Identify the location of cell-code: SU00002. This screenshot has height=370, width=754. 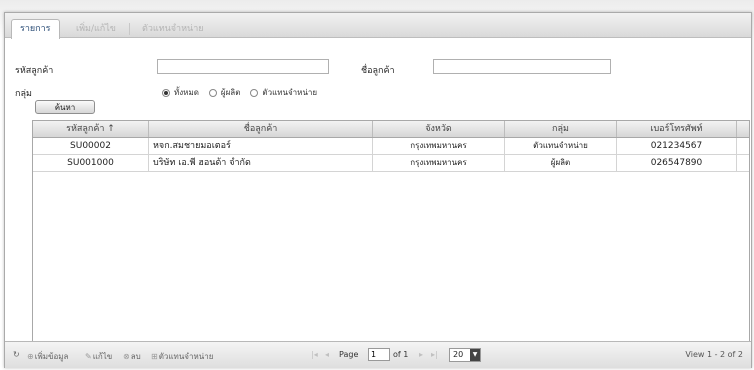
(91, 146).